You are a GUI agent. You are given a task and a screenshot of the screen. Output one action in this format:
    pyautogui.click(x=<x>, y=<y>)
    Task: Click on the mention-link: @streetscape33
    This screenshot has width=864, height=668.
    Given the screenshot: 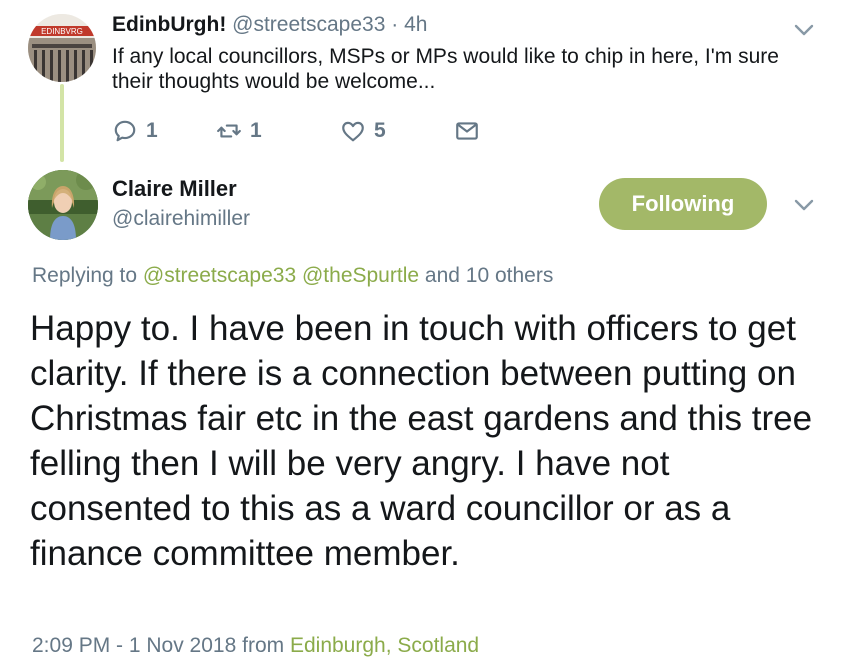 What is the action you would take?
    pyautogui.click(x=219, y=275)
    